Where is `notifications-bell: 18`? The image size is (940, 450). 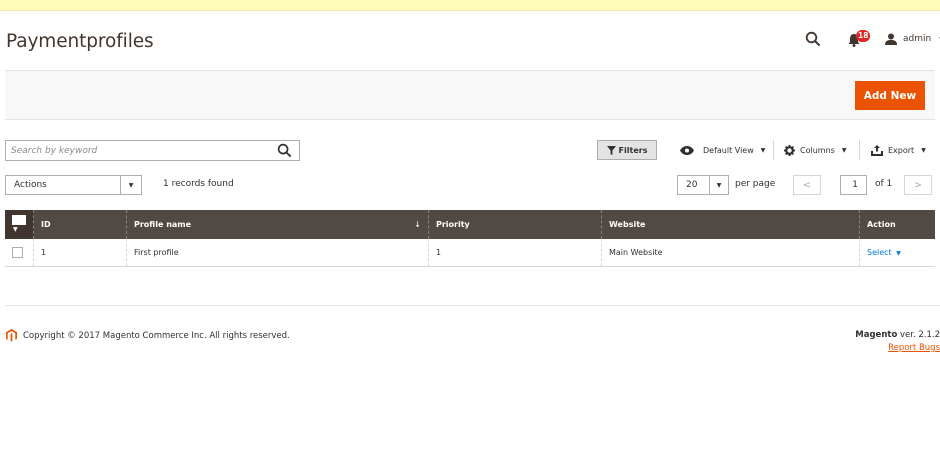 notifications-bell: 18 is located at coordinates (859, 39).